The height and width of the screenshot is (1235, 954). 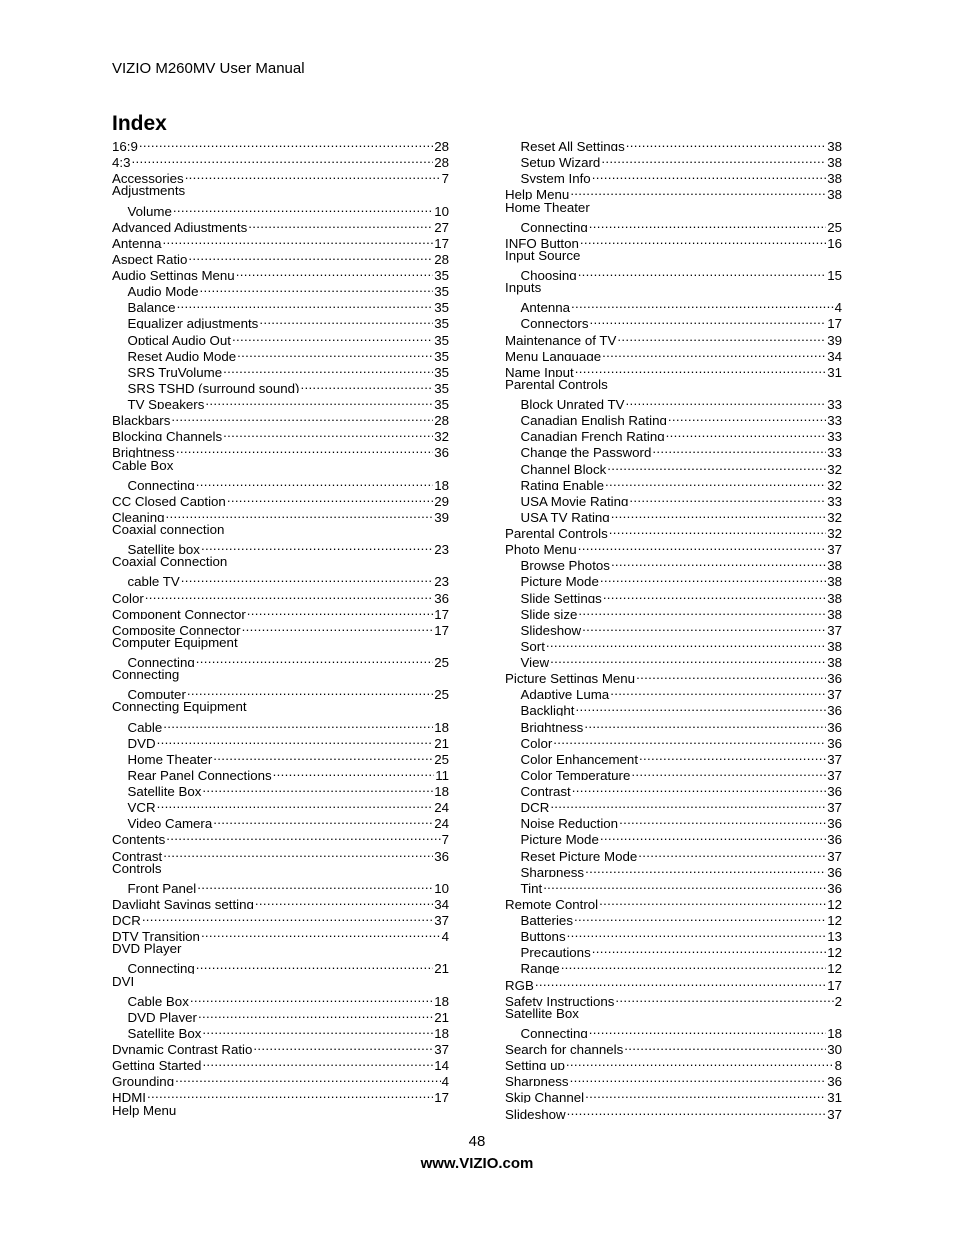 What do you see at coordinates (156, 935) in the screenshot?
I see `index-term: DTV Transition` at bounding box center [156, 935].